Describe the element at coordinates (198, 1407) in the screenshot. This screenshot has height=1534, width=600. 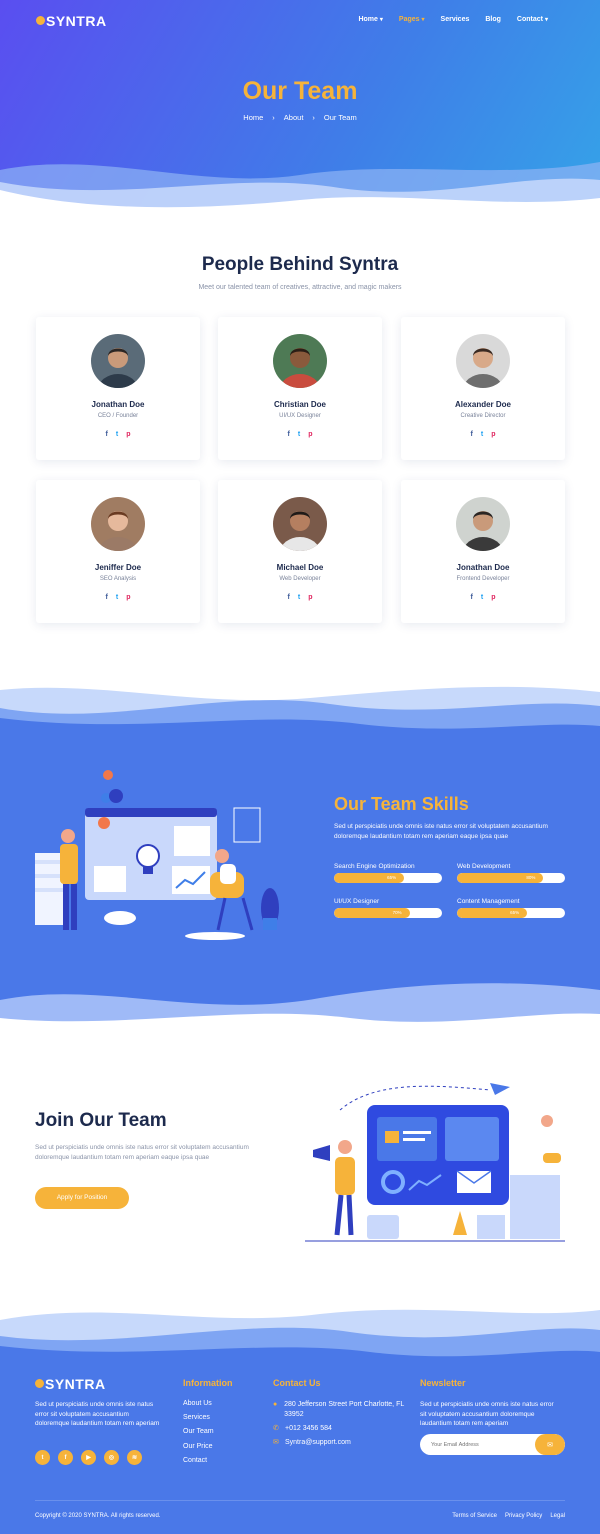
I see `footer-link-about-us: About Us` at that location.